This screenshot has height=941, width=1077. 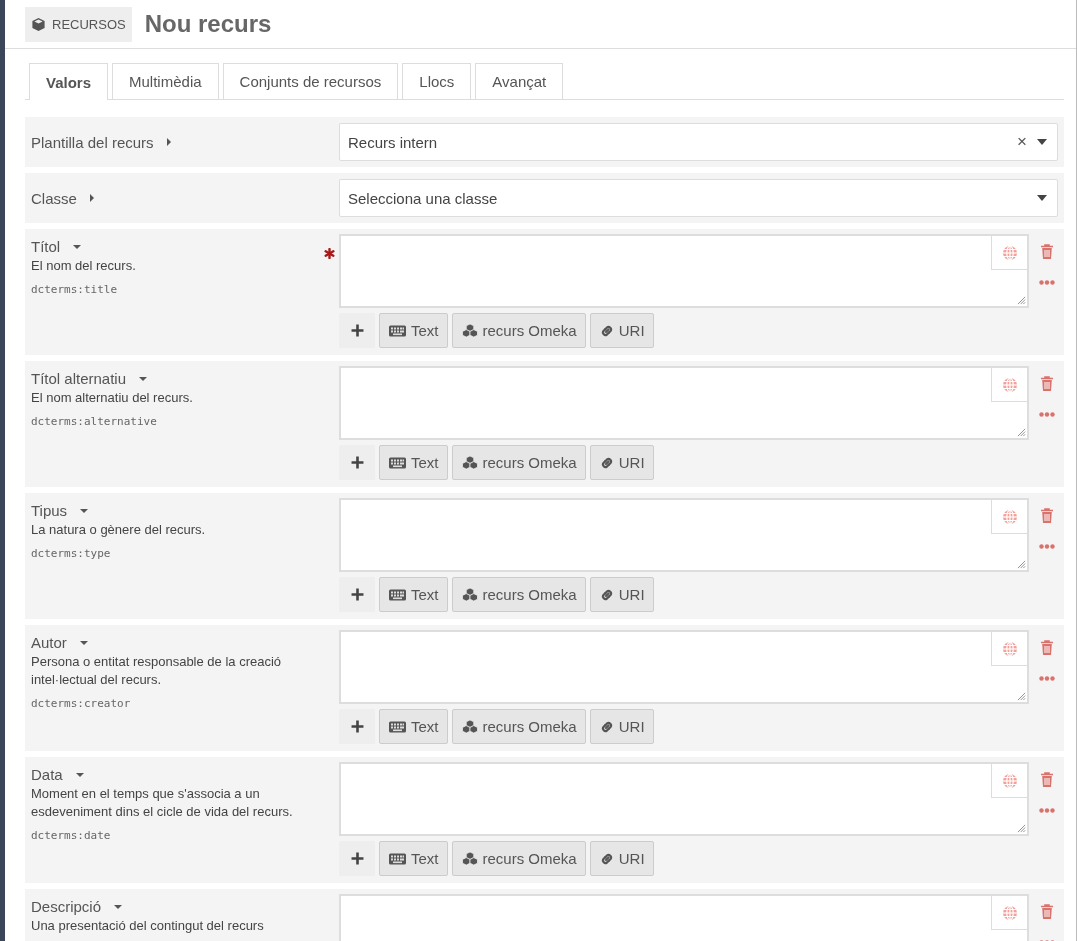 I want to click on tab: Llocs, so click(x=437, y=81).